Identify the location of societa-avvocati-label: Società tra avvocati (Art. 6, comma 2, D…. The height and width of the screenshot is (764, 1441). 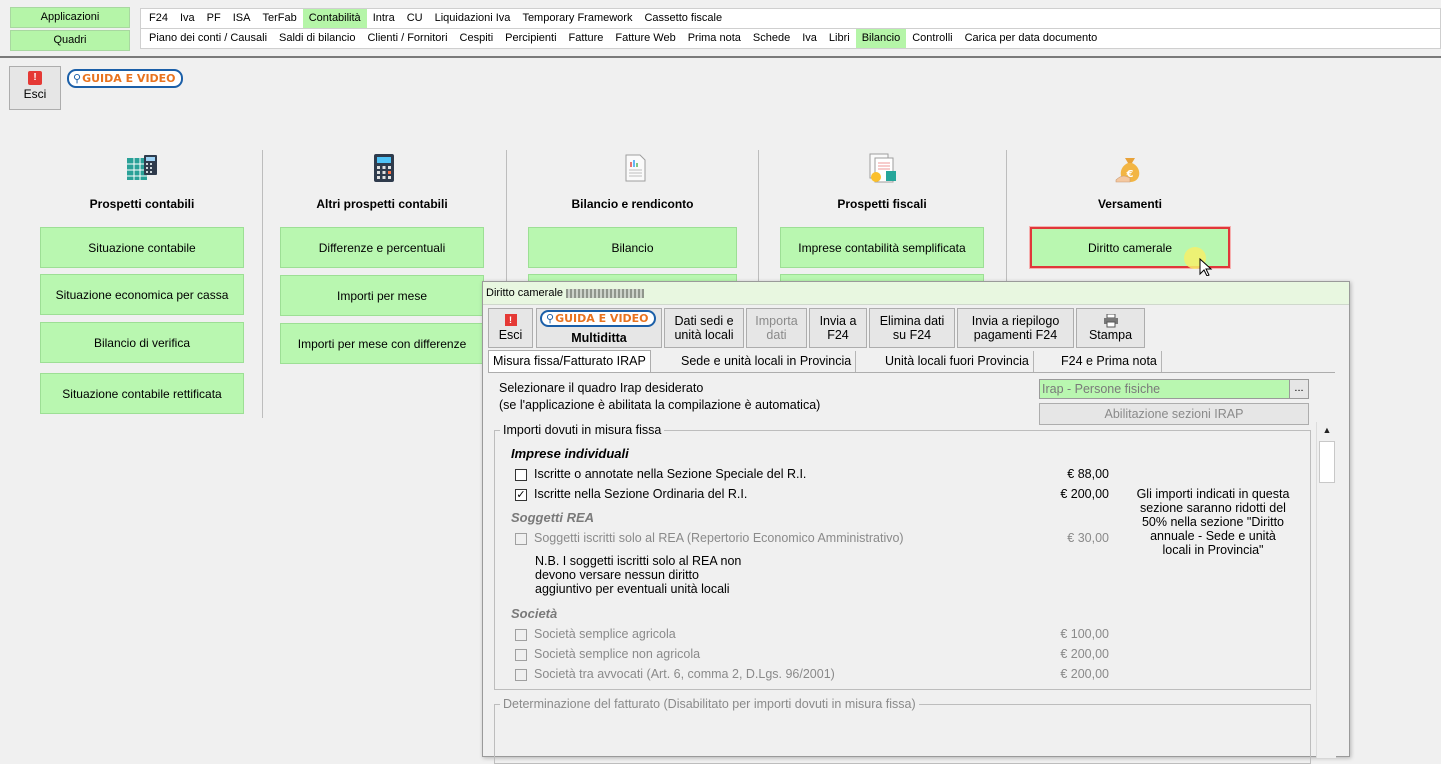
(684, 674).